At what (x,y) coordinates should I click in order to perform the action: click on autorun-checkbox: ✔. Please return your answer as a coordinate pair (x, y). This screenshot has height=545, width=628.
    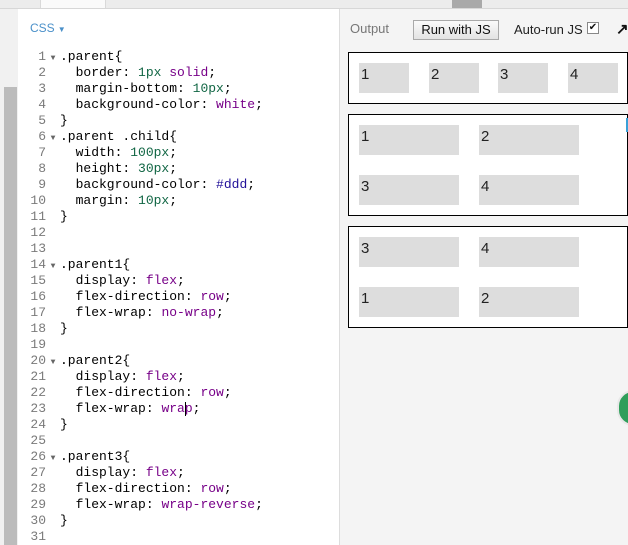
    Looking at the image, I should click on (593, 28).